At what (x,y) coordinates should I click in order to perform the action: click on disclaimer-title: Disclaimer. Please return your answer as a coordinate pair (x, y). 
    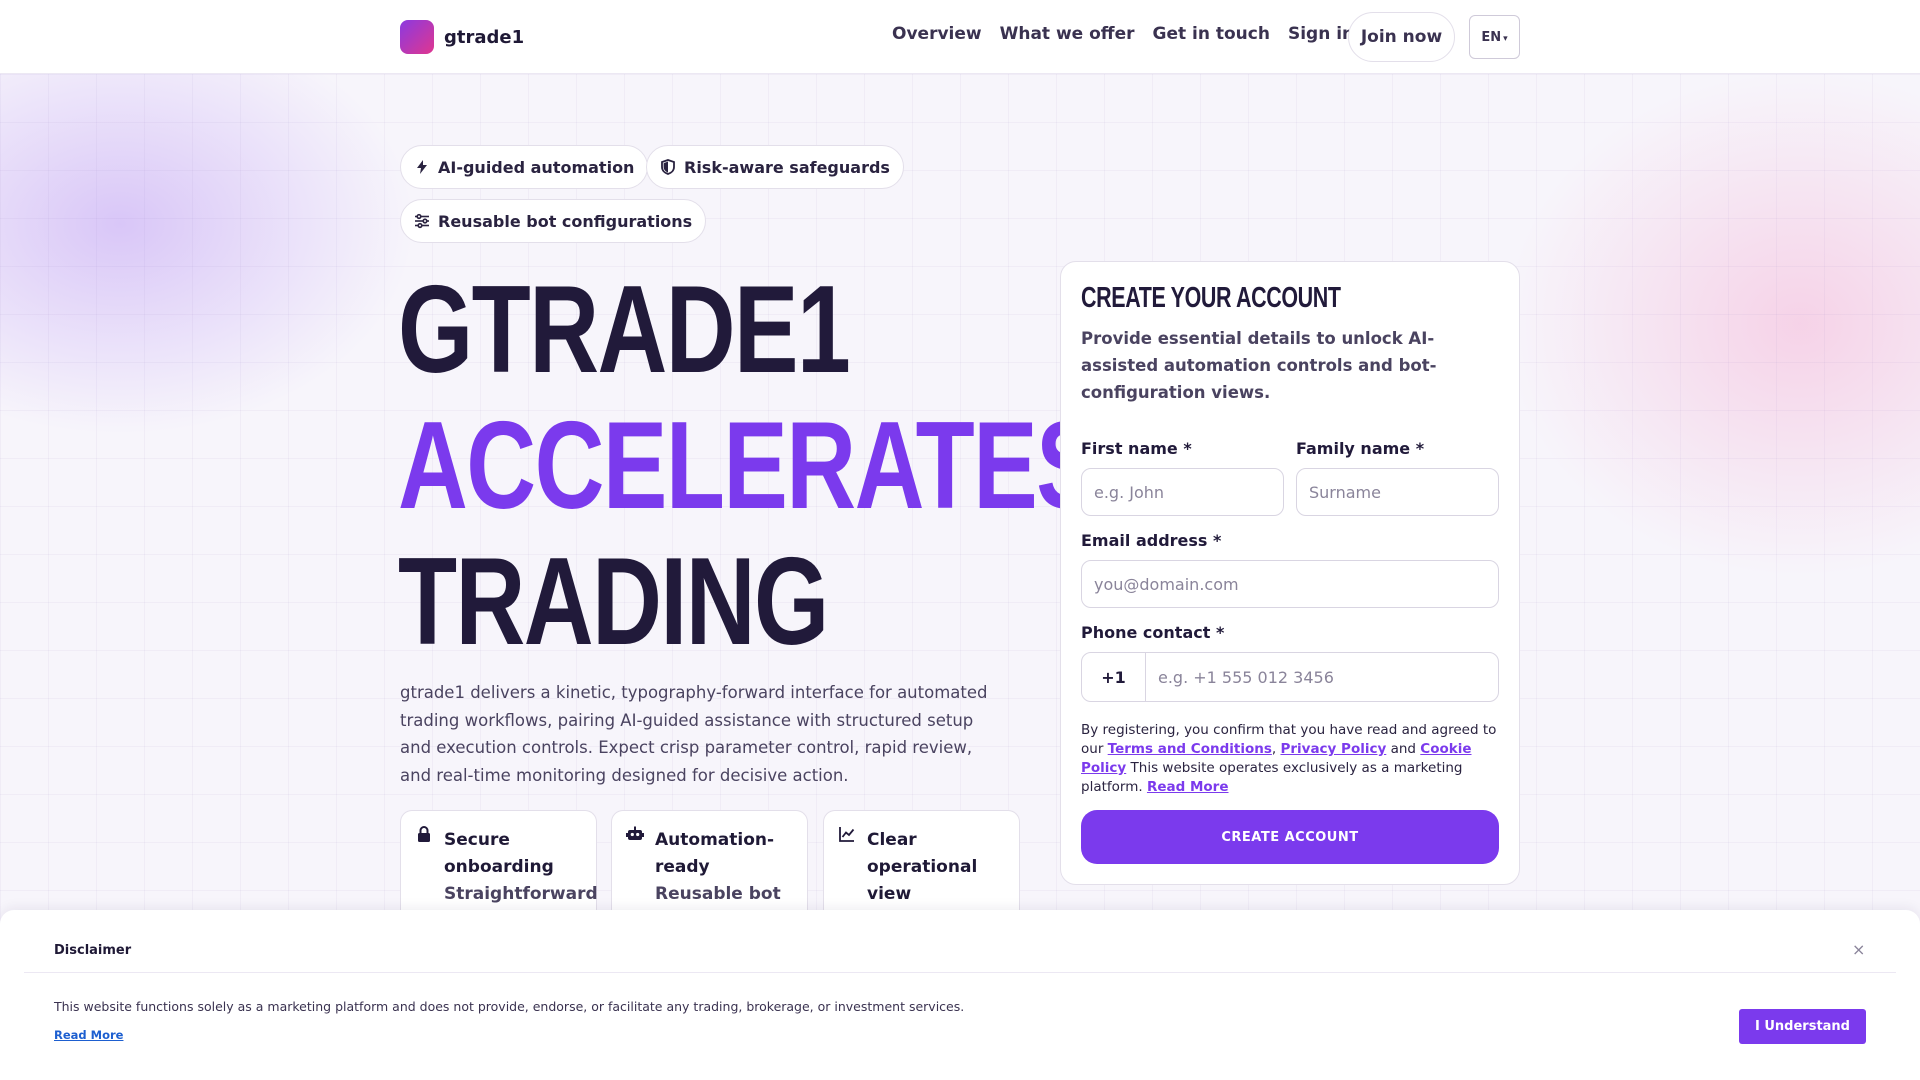
    Looking at the image, I should click on (93, 950).